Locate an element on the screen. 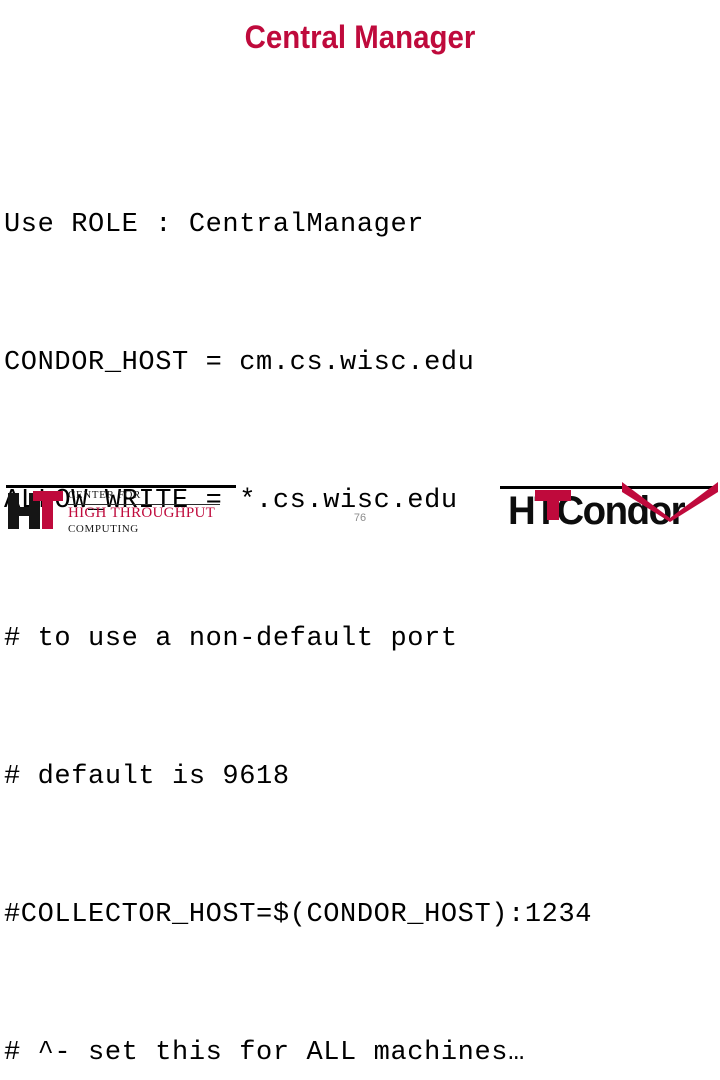  code-line: #COLLECTOR_HOST=$(CONDOR_HOST):1234 is located at coordinates (298, 915).